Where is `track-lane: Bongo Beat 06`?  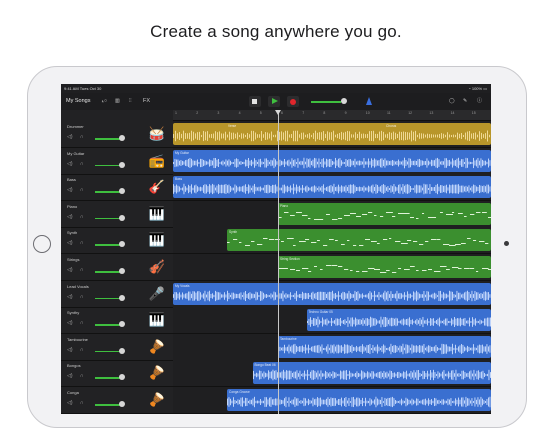
track-lane: Bongo Beat 06 is located at coordinates (332, 373).